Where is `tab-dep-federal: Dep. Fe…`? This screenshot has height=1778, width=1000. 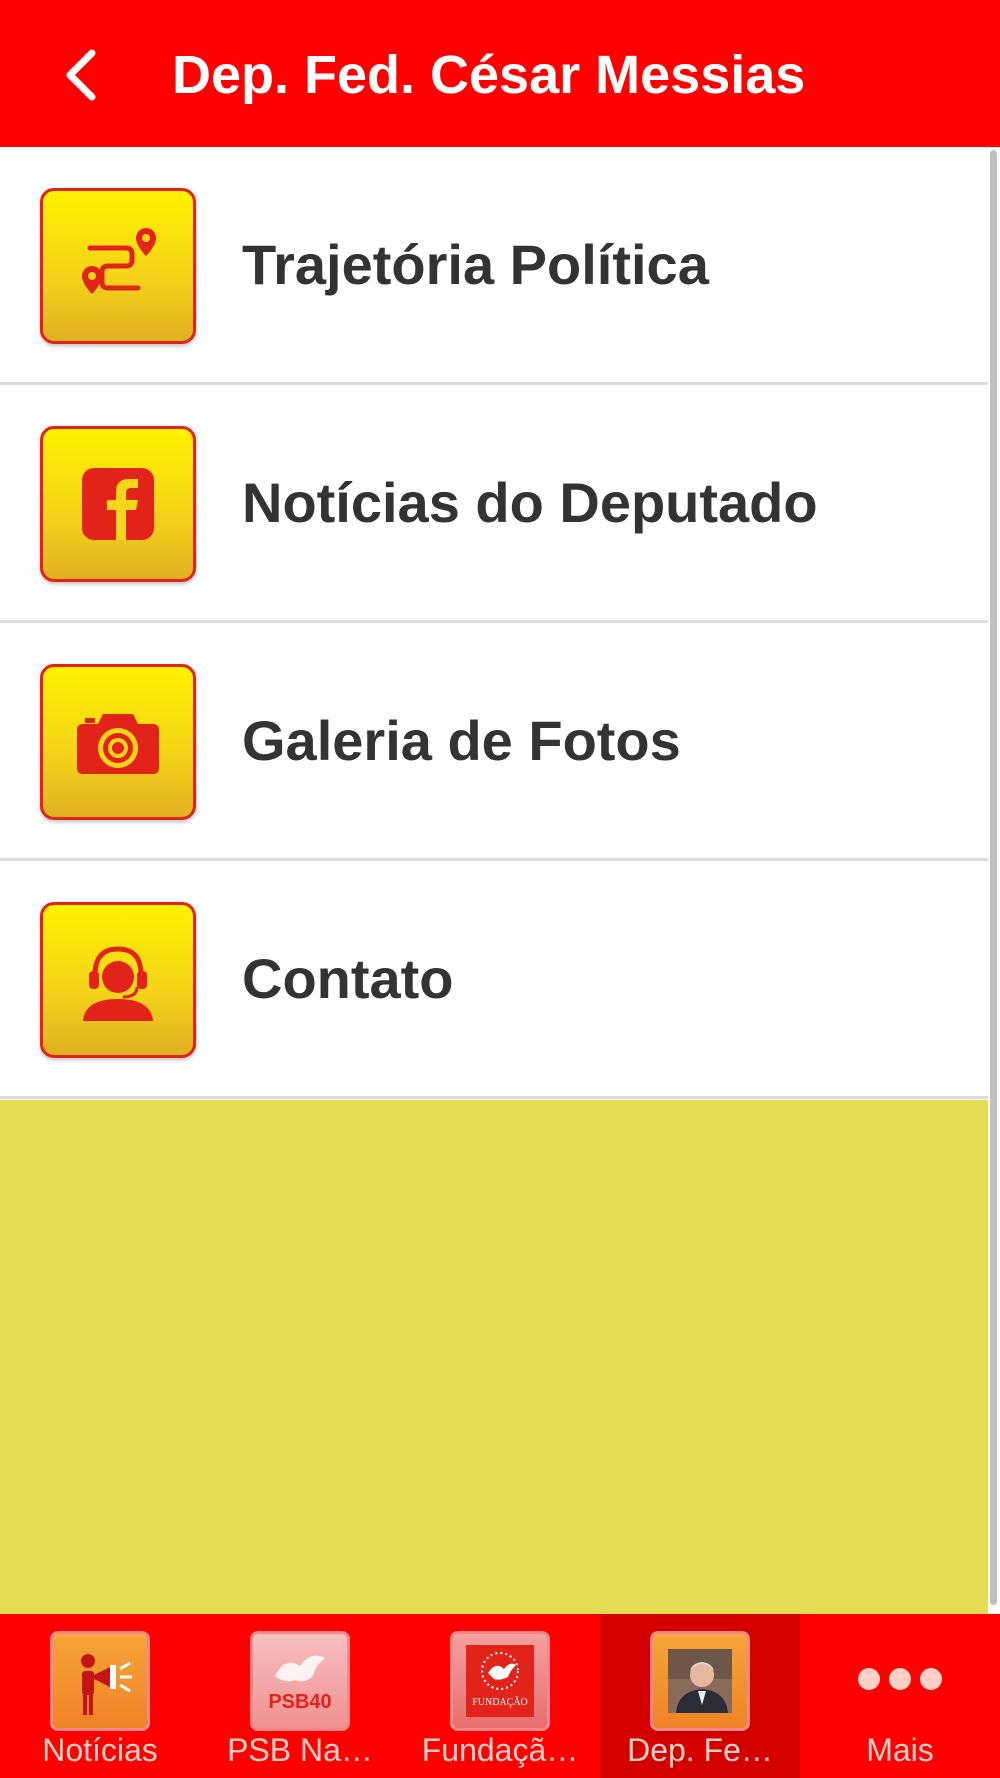 tab-dep-federal: Dep. Fe… is located at coordinates (700, 1696).